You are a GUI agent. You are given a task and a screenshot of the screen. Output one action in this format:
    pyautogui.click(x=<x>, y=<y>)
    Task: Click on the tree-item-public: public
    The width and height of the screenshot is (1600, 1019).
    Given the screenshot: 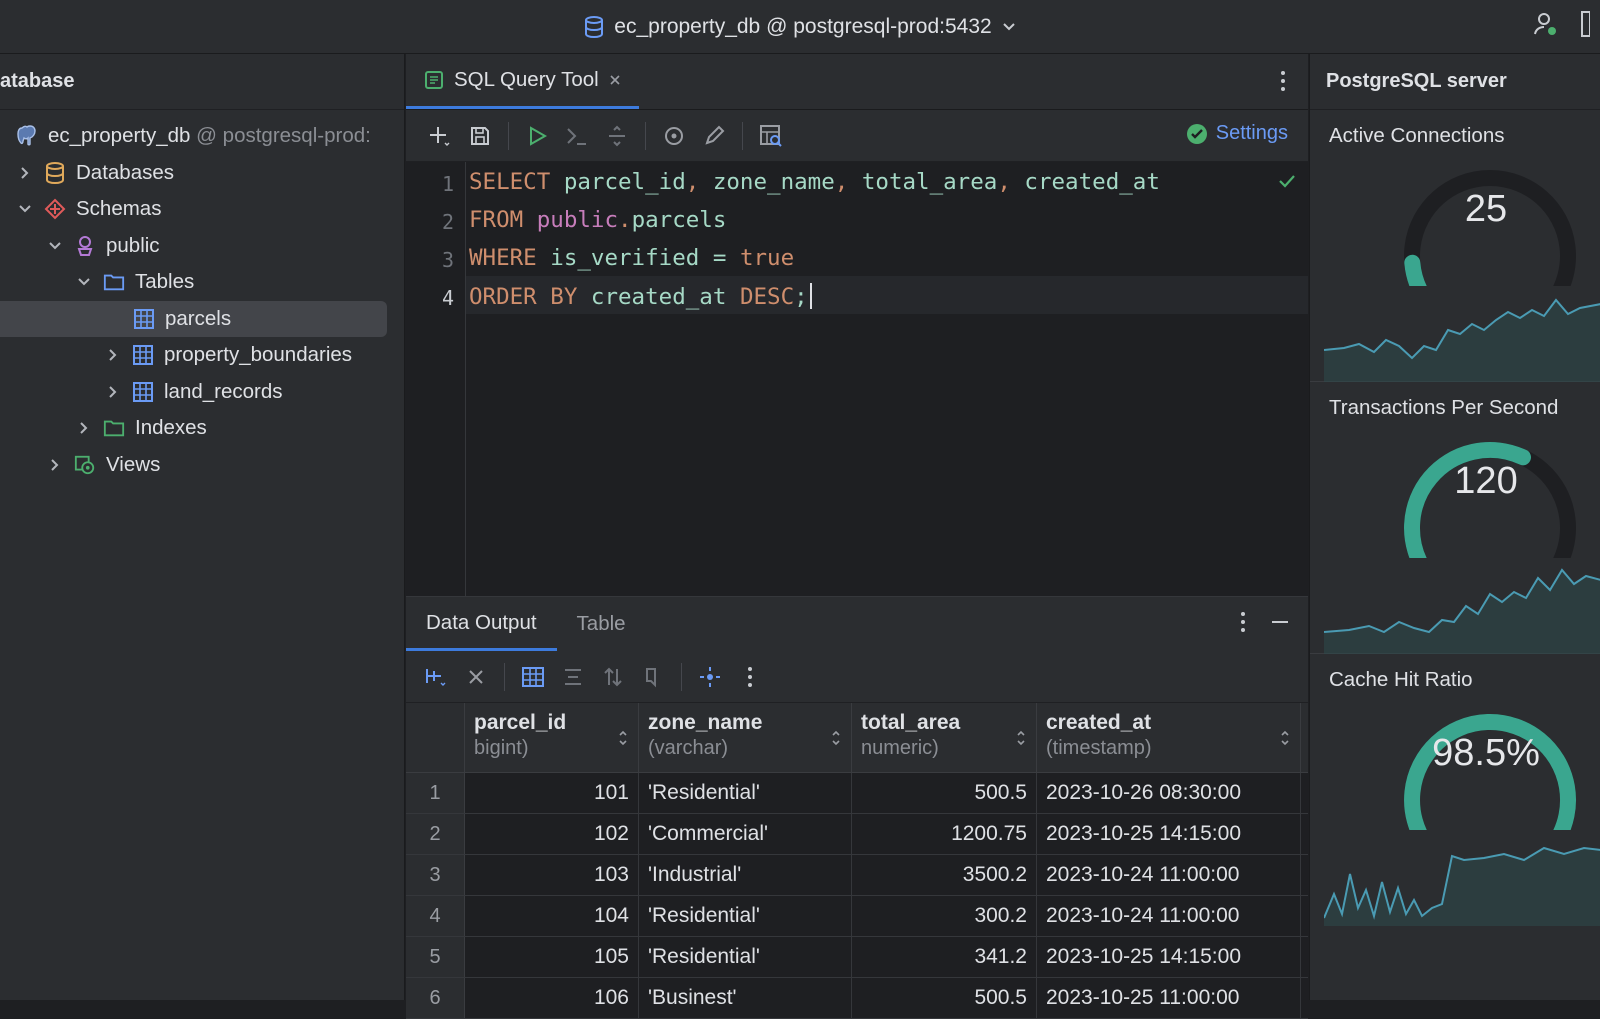 What is the action you would take?
    pyautogui.click(x=202, y=246)
    